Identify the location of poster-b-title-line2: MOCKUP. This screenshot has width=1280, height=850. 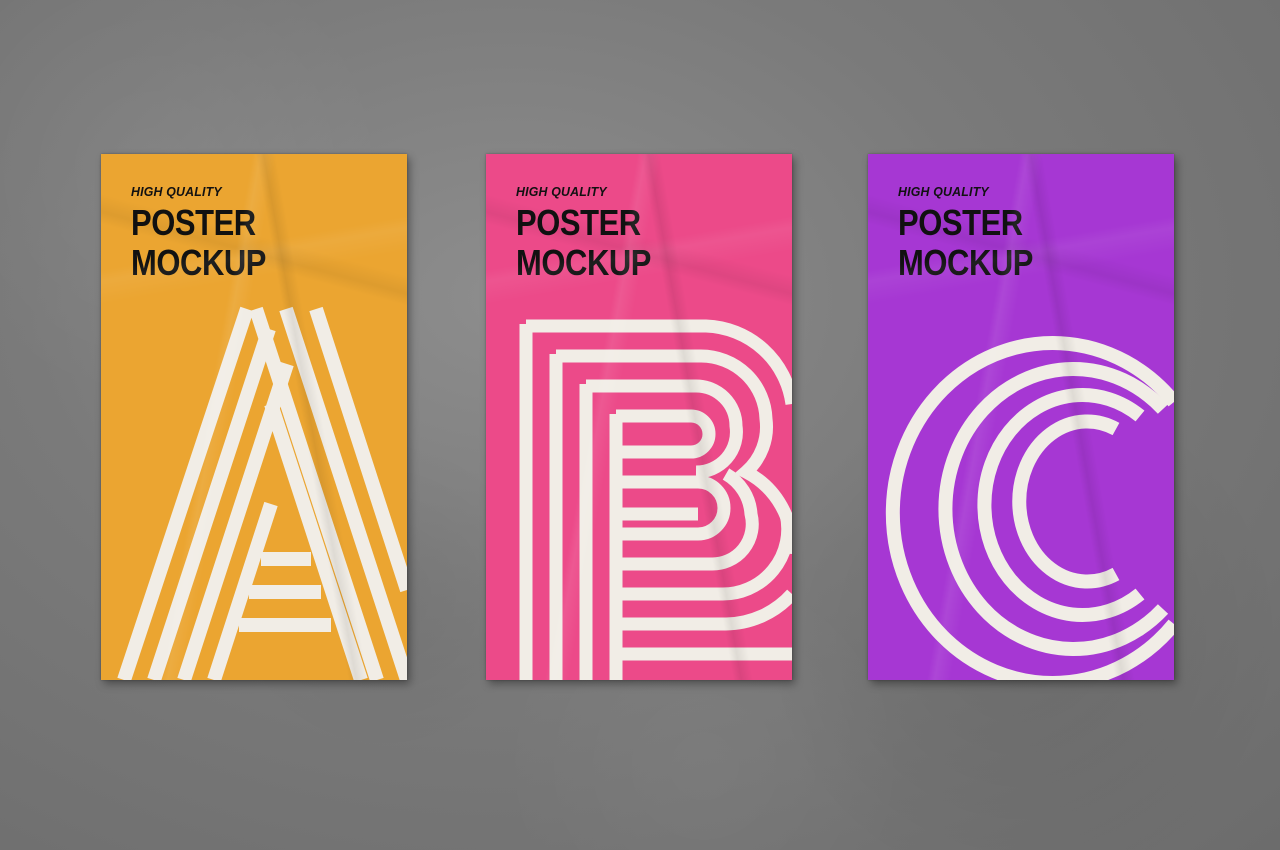
(584, 262).